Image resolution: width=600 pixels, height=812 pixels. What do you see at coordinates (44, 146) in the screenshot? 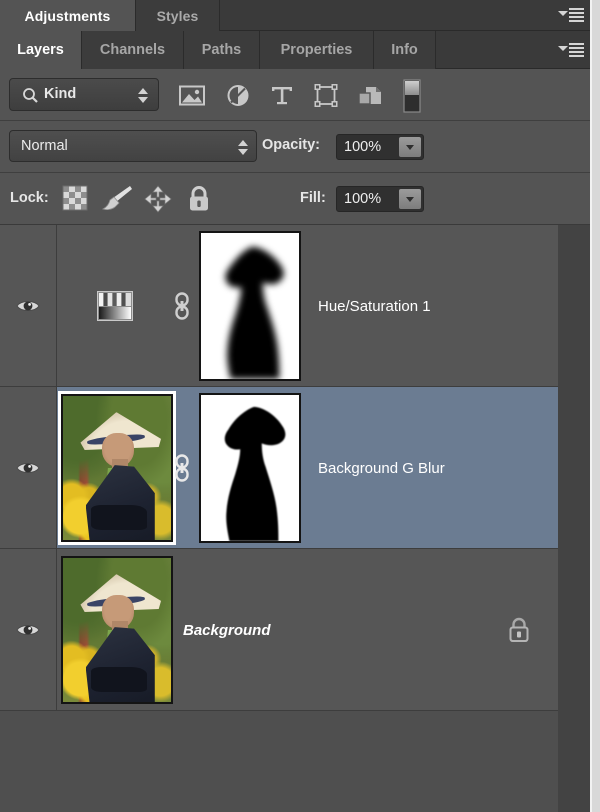
I see `blend-mode-value: Normal` at bounding box center [44, 146].